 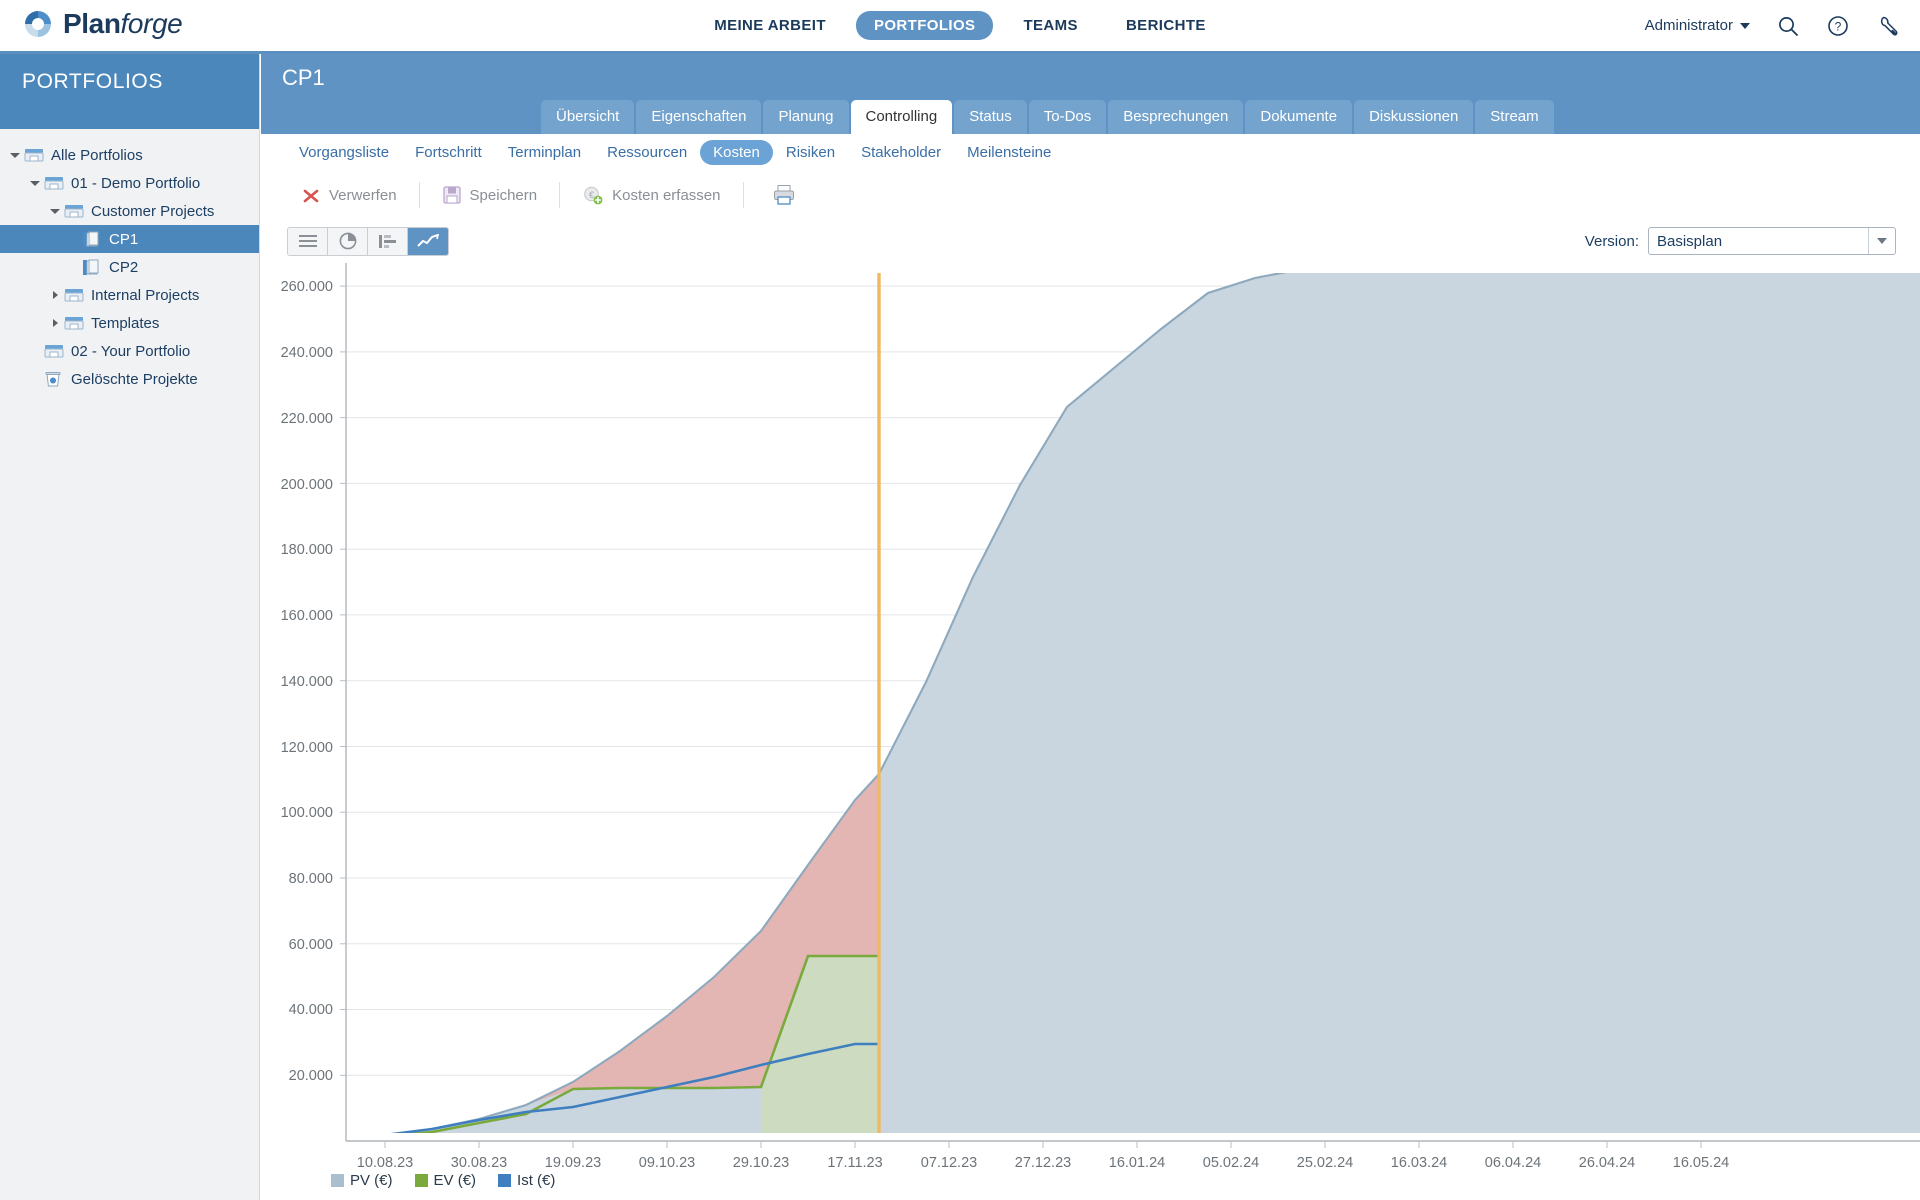 I want to click on tab-status: Status, so click(x=990, y=117).